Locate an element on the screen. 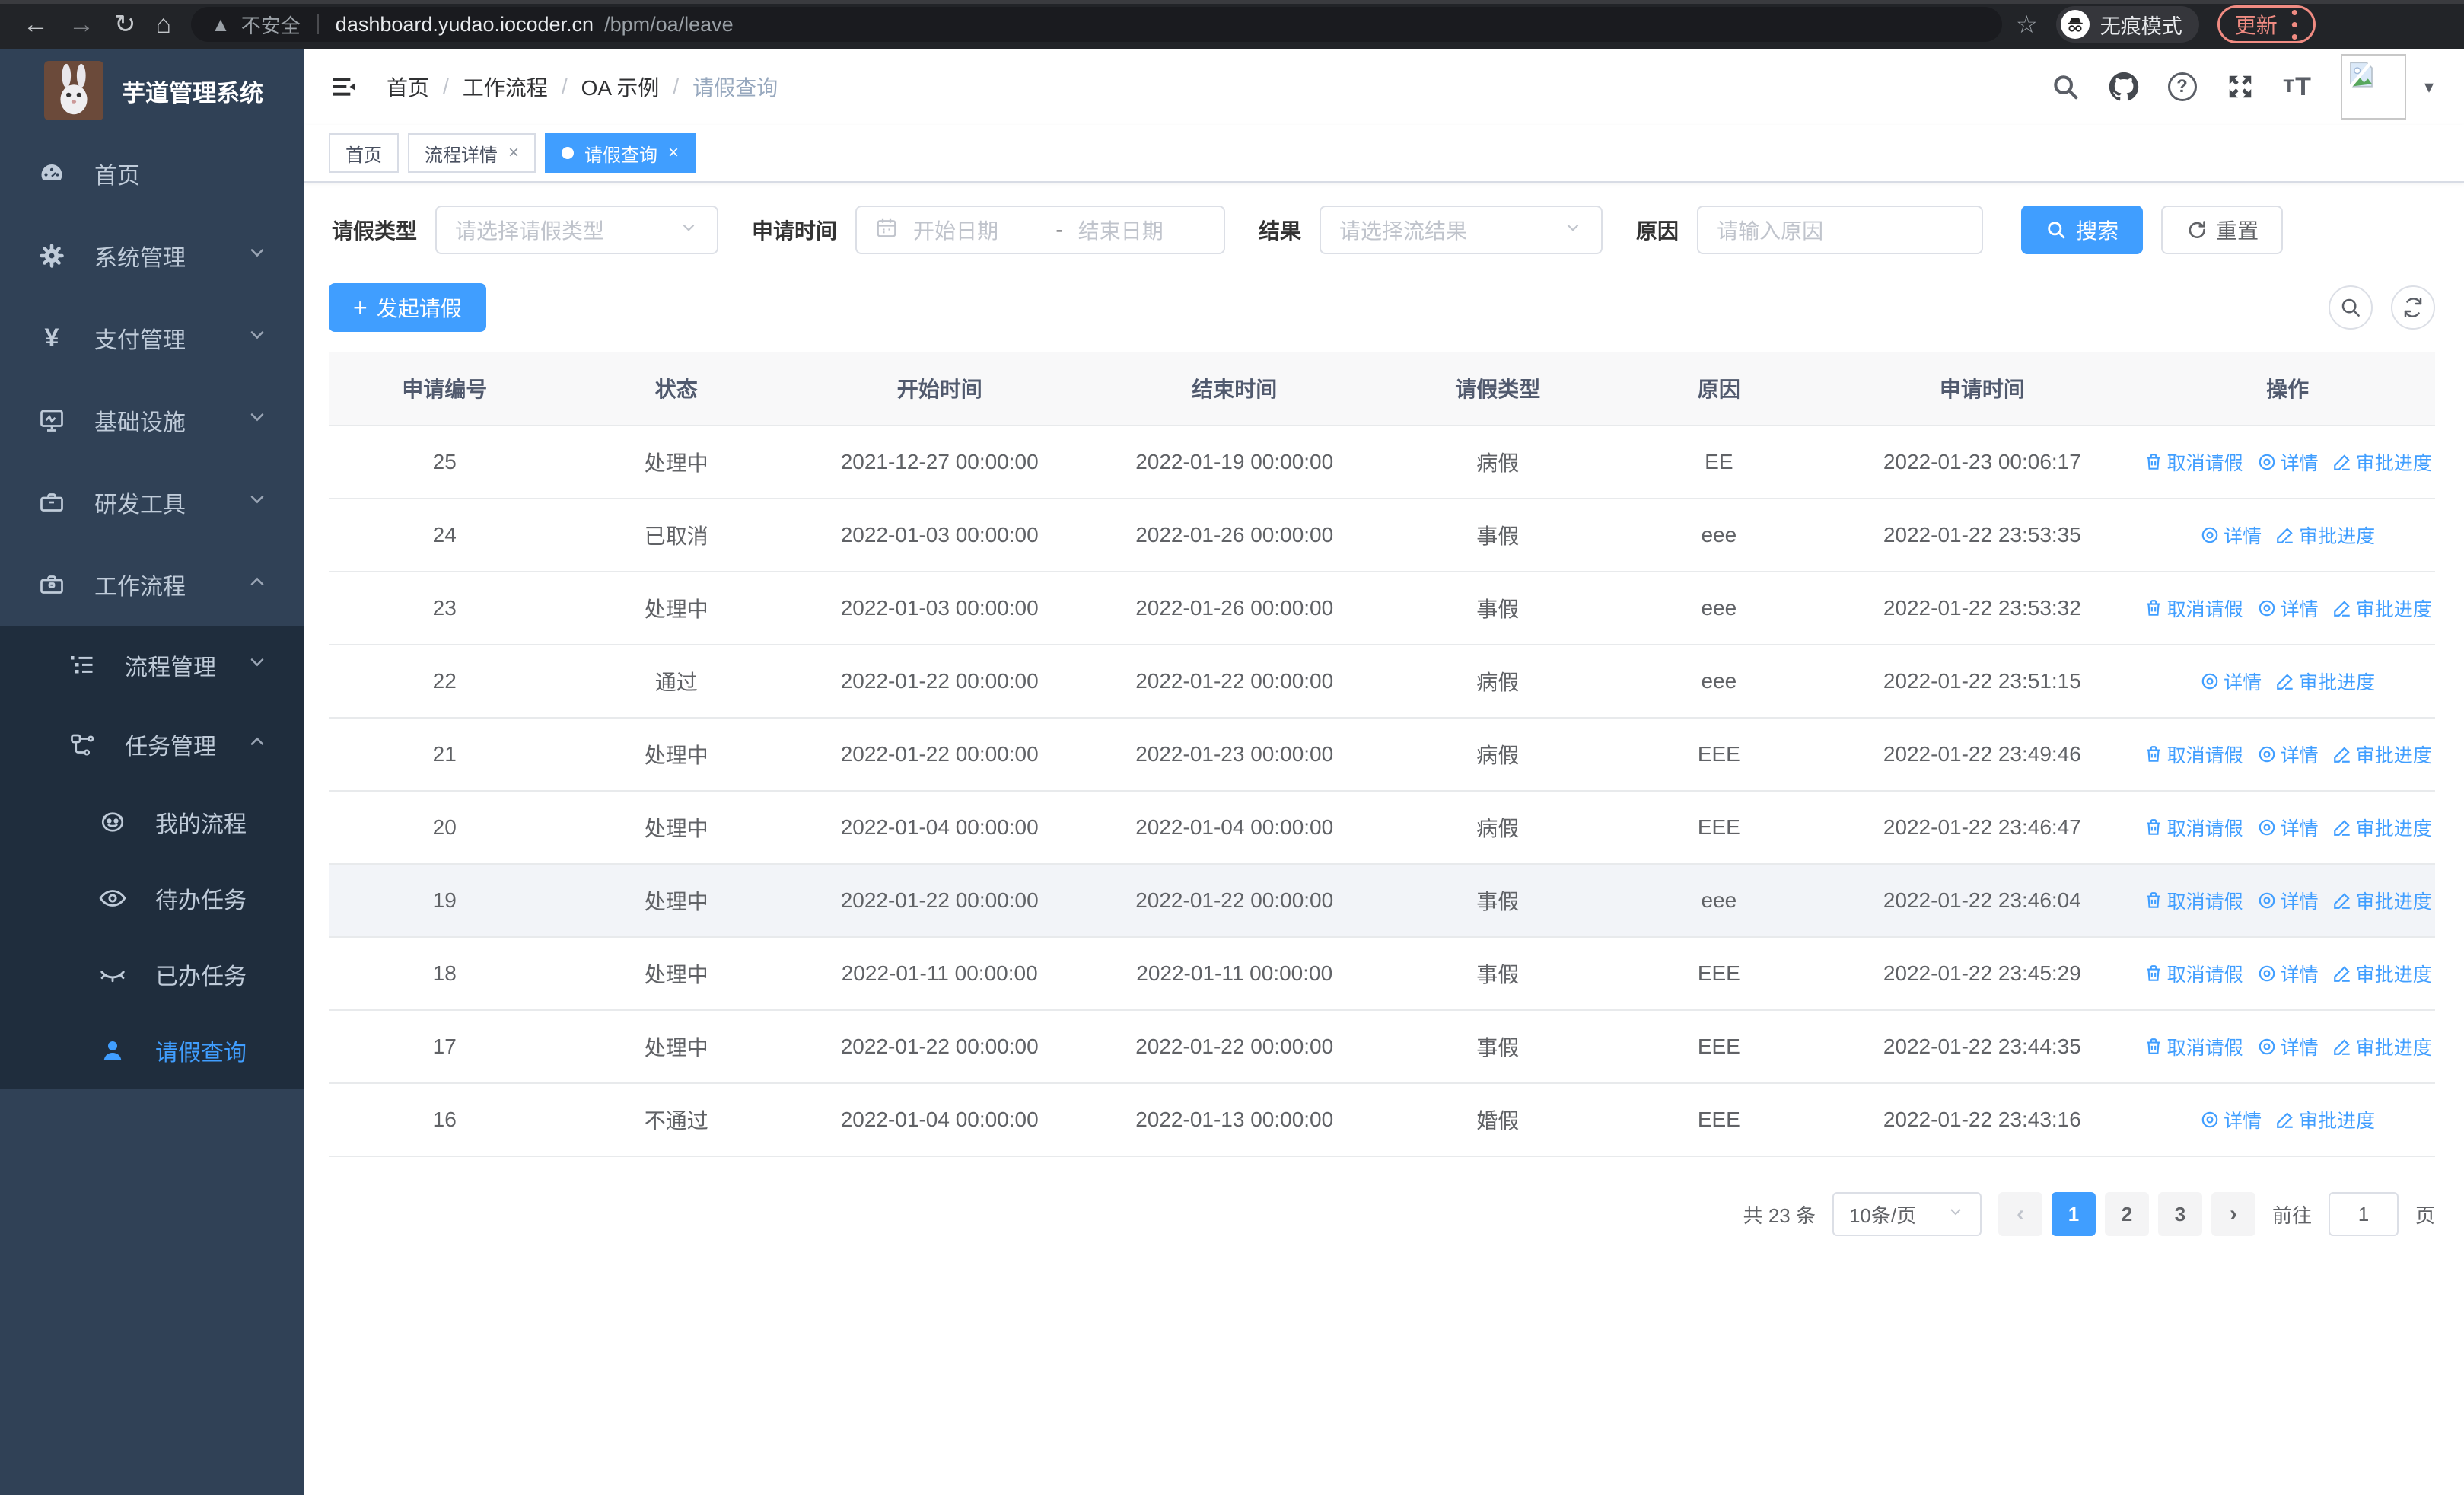 The width and height of the screenshot is (2464, 1495). avatar is located at coordinates (2373, 87).